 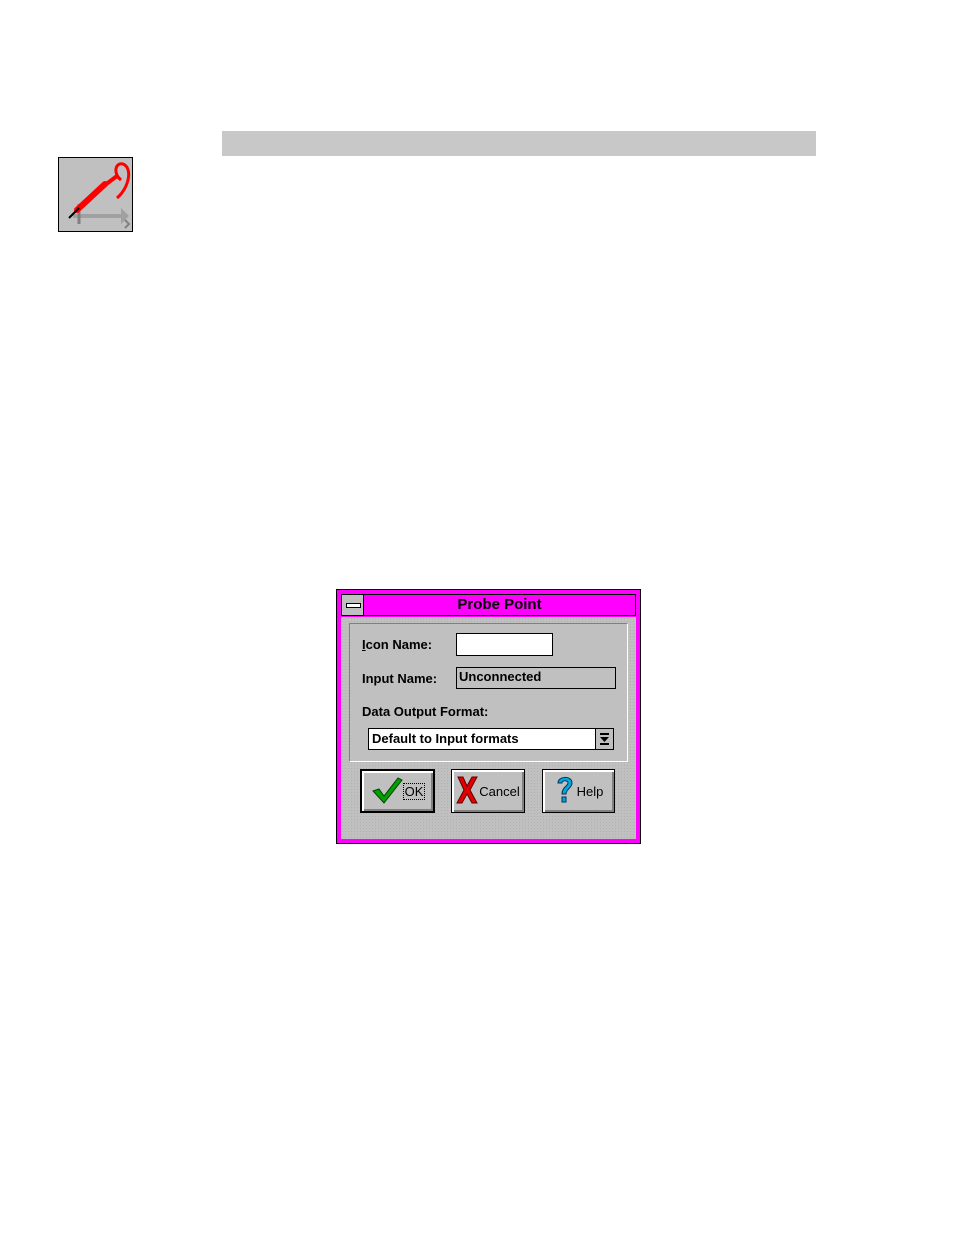 What do you see at coordinates (504, 644) in the screenshot?
I see `icon-name-input` at bounding box center [504, 644].